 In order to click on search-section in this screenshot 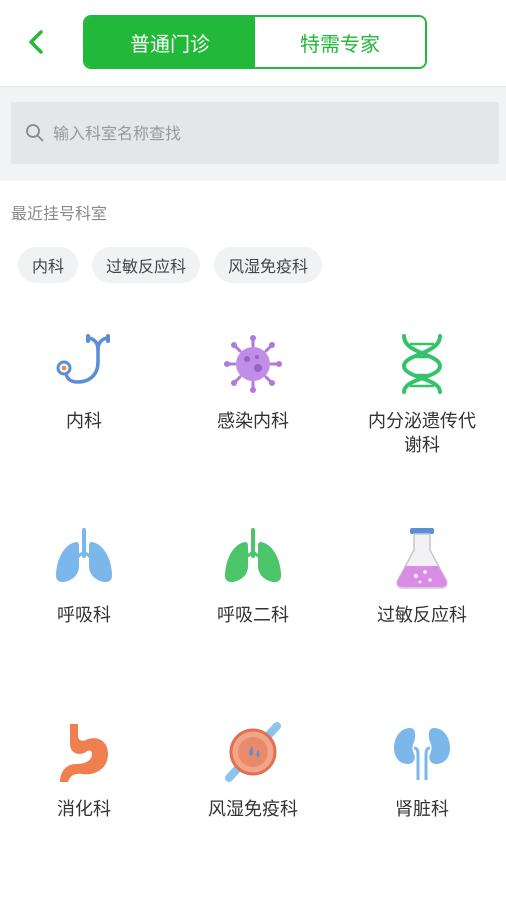, I will do `click(253, 134)`.